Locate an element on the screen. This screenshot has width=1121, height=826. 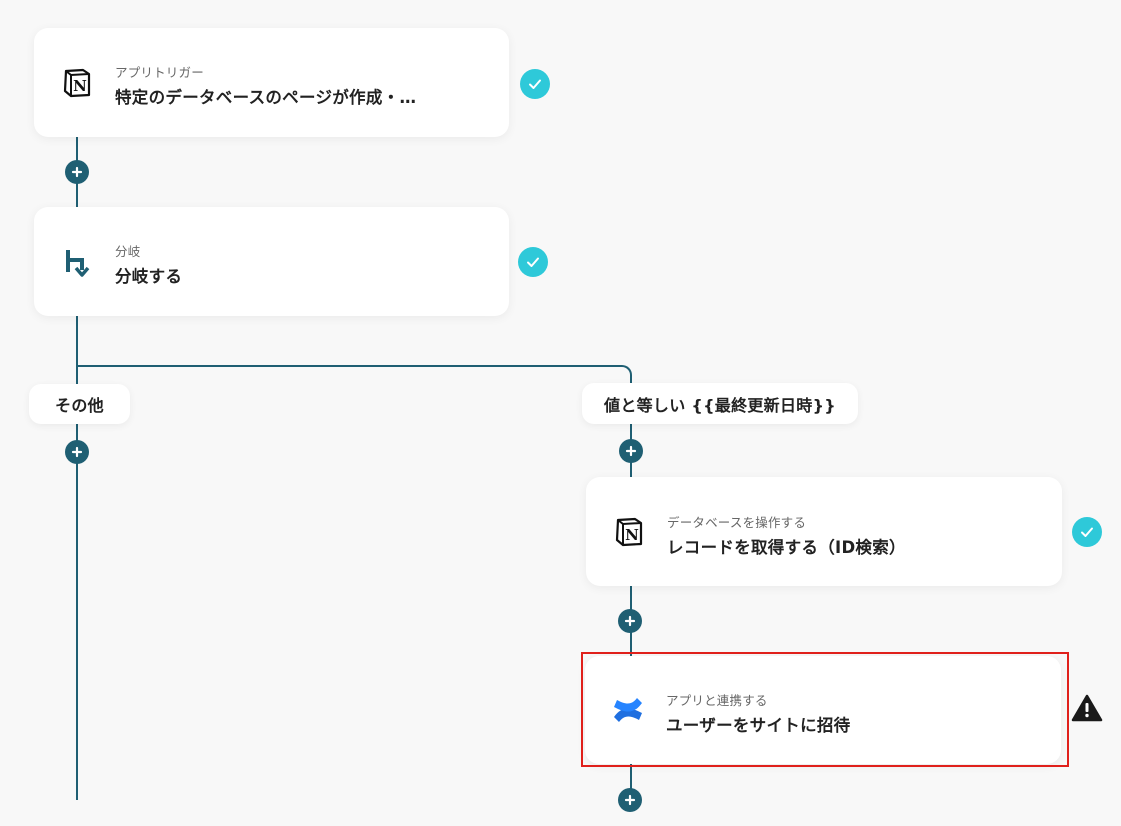
step-title: レコードを取得する（ID検索） is located at coordinates (786, 547).